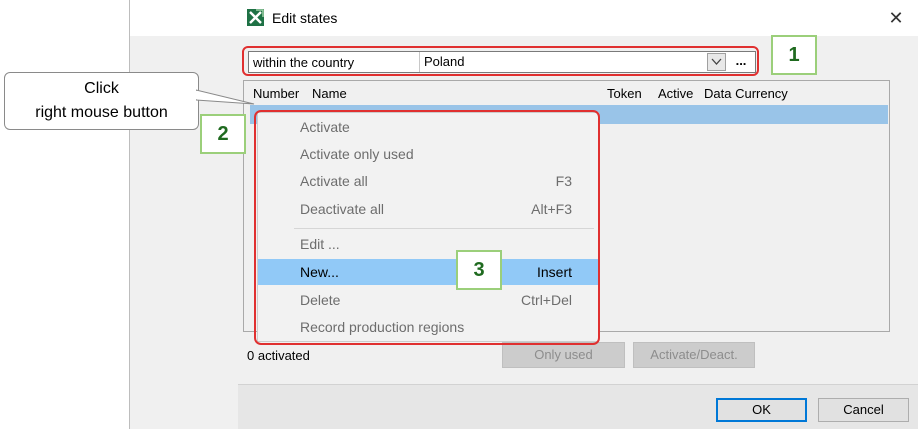 Image resolution: width=918 pixels, height=429 pixels. Describe the element at coordinates (578, 406) in the screenshot. I see `button-bar` at that location.